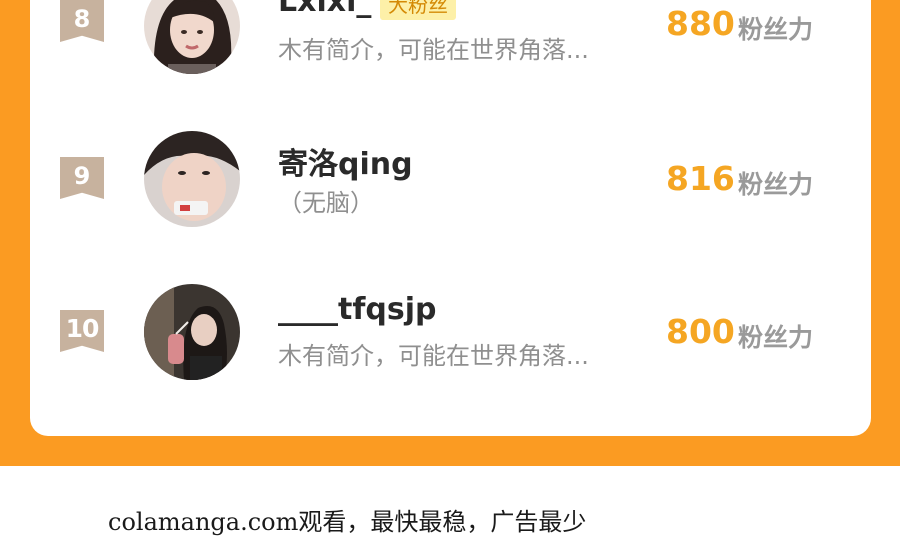 This screenshot has height=557, width=900. What do you see at coordinates (82, 178) in the screenshot?
I see `rank-badge: 9` at bounding box center [82, 178].